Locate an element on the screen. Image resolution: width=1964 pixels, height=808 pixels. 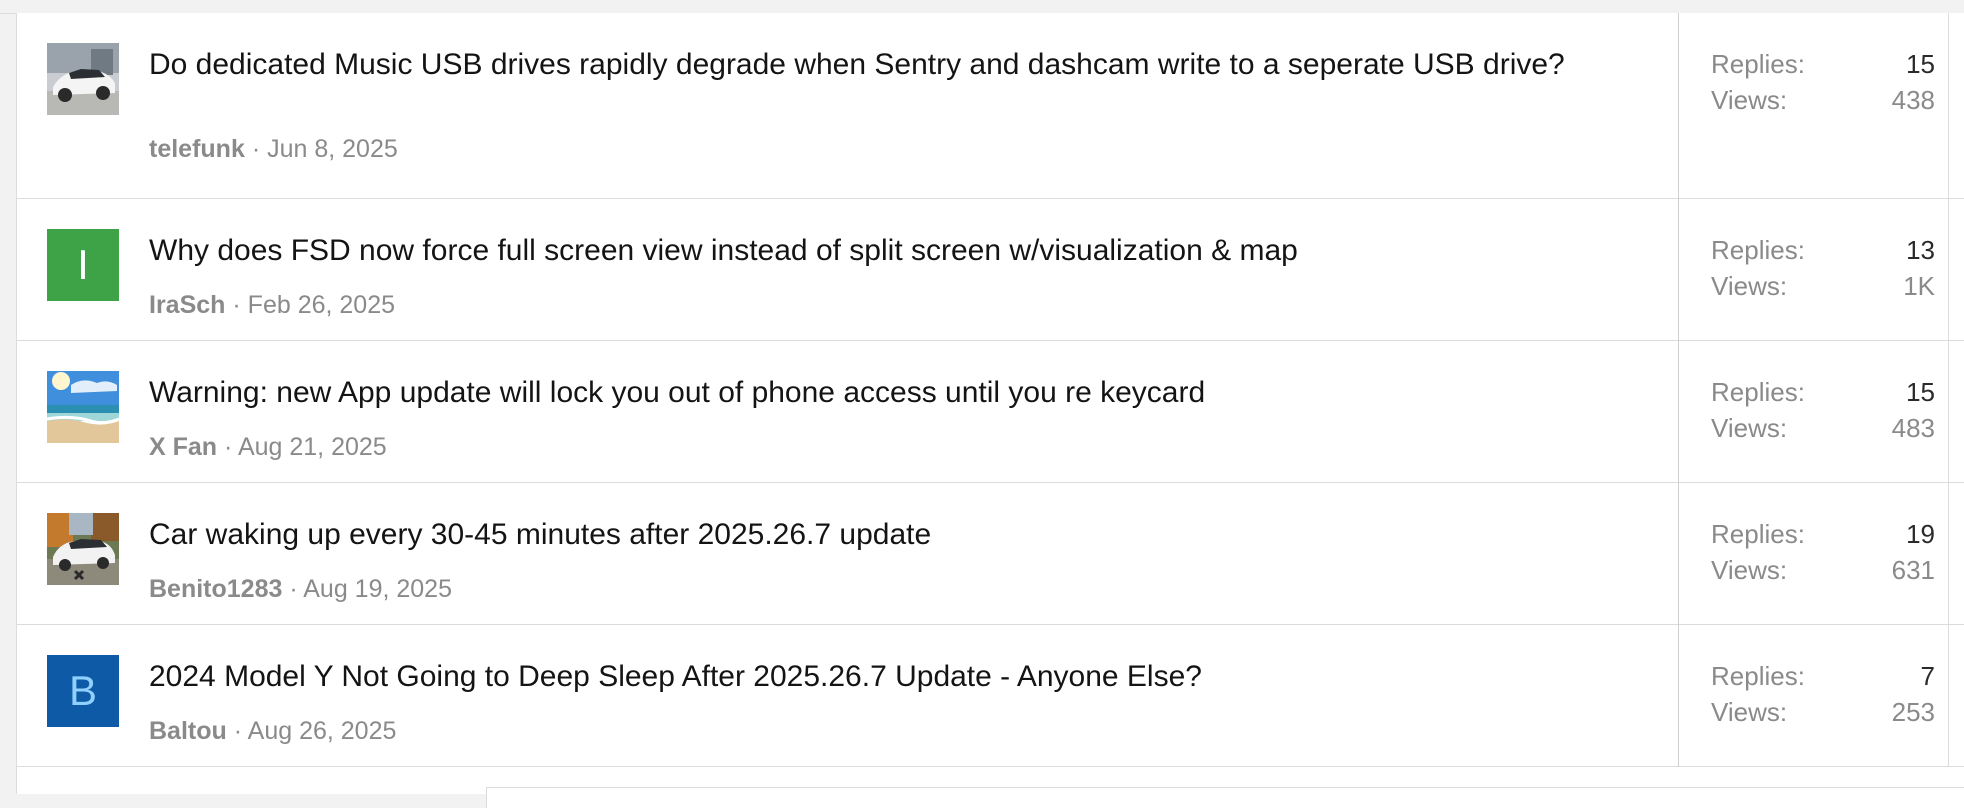
thread-meta: IraSch · Feb 26, 2025 is located at coordinates (272, 305).